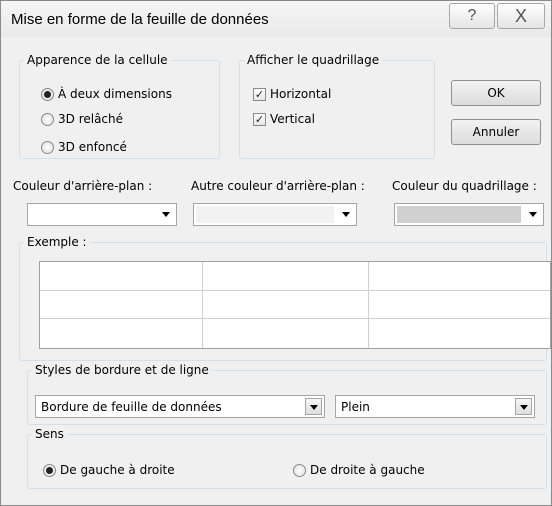 The width and height of the screenshot is (552, 506). Describe the element at coordinates (97, 60) in the screenshot. I see `cell-appearance-legend: Apparence de la cellule` at that location.